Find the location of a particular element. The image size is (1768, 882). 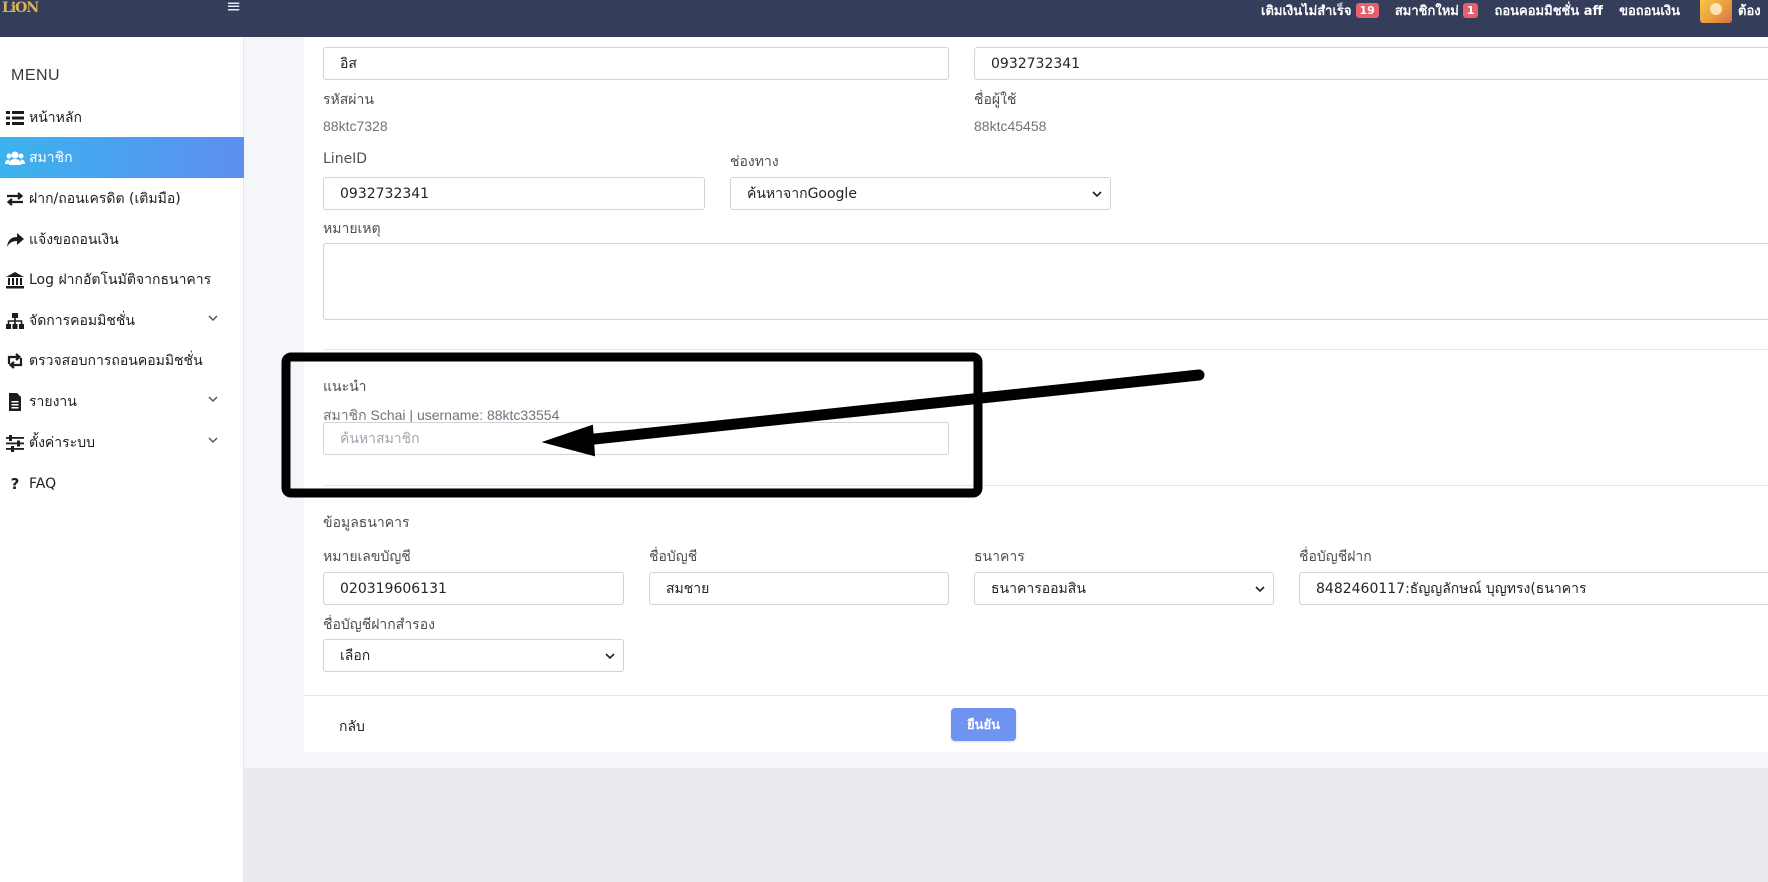

sidebar-item-commission: จัดการคอมมิชชั่น is located at coordinates (122, 320).